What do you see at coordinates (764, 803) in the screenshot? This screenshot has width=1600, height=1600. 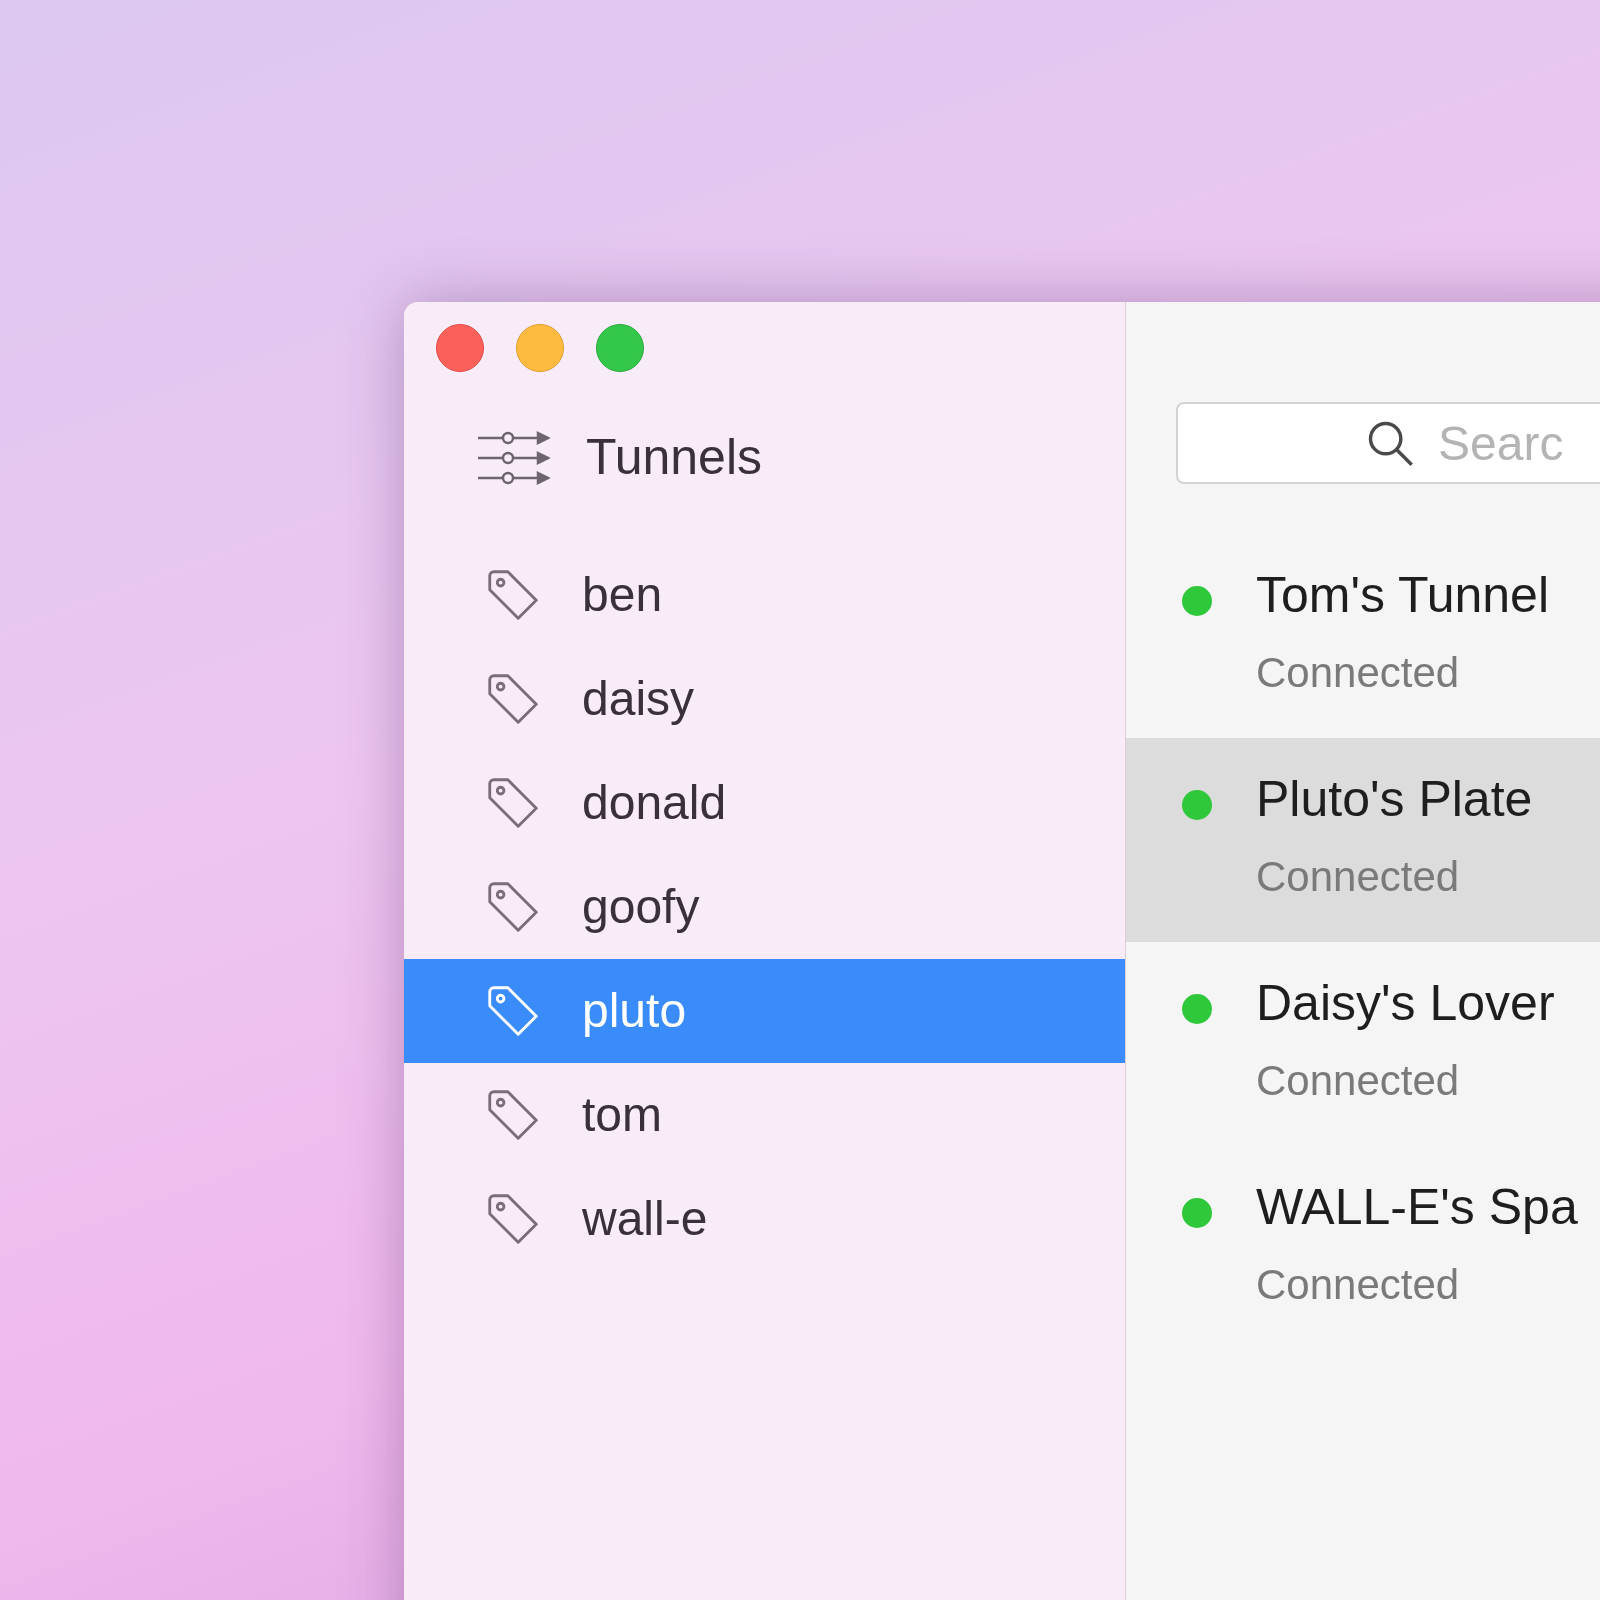 I see `sidebar-item: donald` at bounding box center [764, 803].